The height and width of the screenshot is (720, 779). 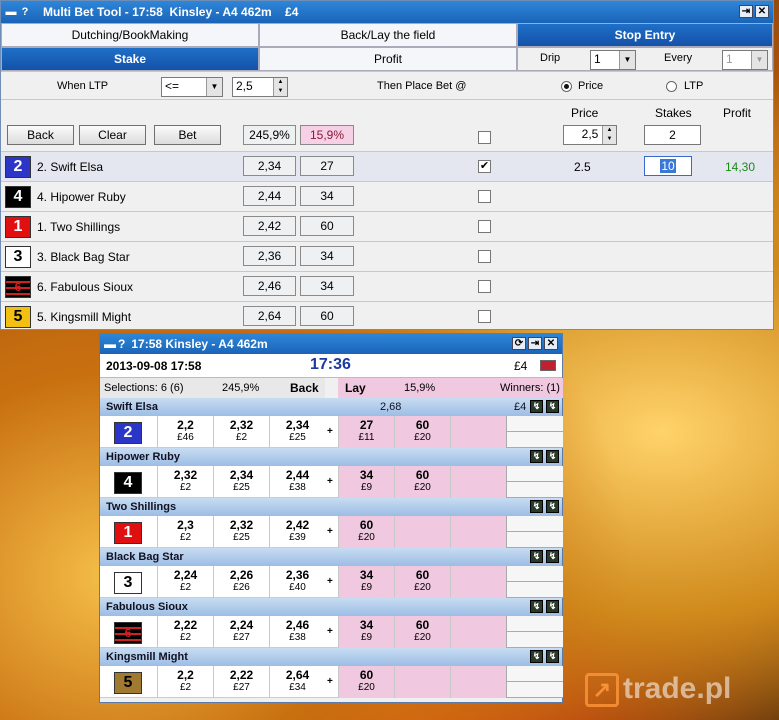 What do you see at coordinates (260, 87) in the screenshot?
I see `ltp-stepper: 2,5 ▲ ▼` at bounding box center [260, 87].